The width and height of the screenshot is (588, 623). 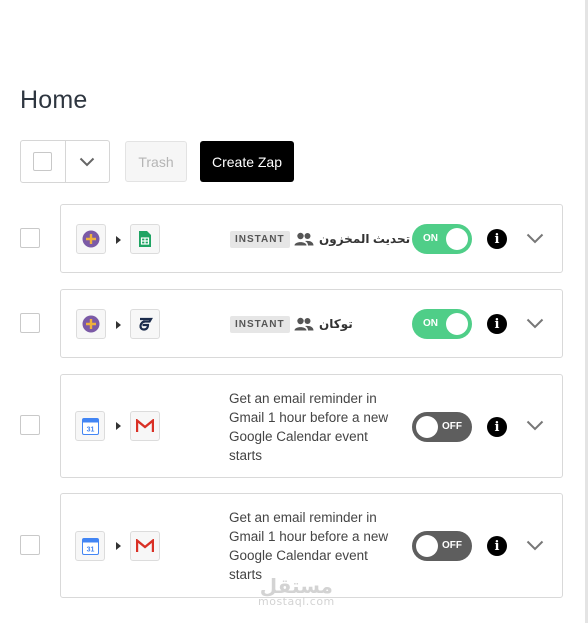 I want to click on zap-title: توكان, so click(x=336, y=324).